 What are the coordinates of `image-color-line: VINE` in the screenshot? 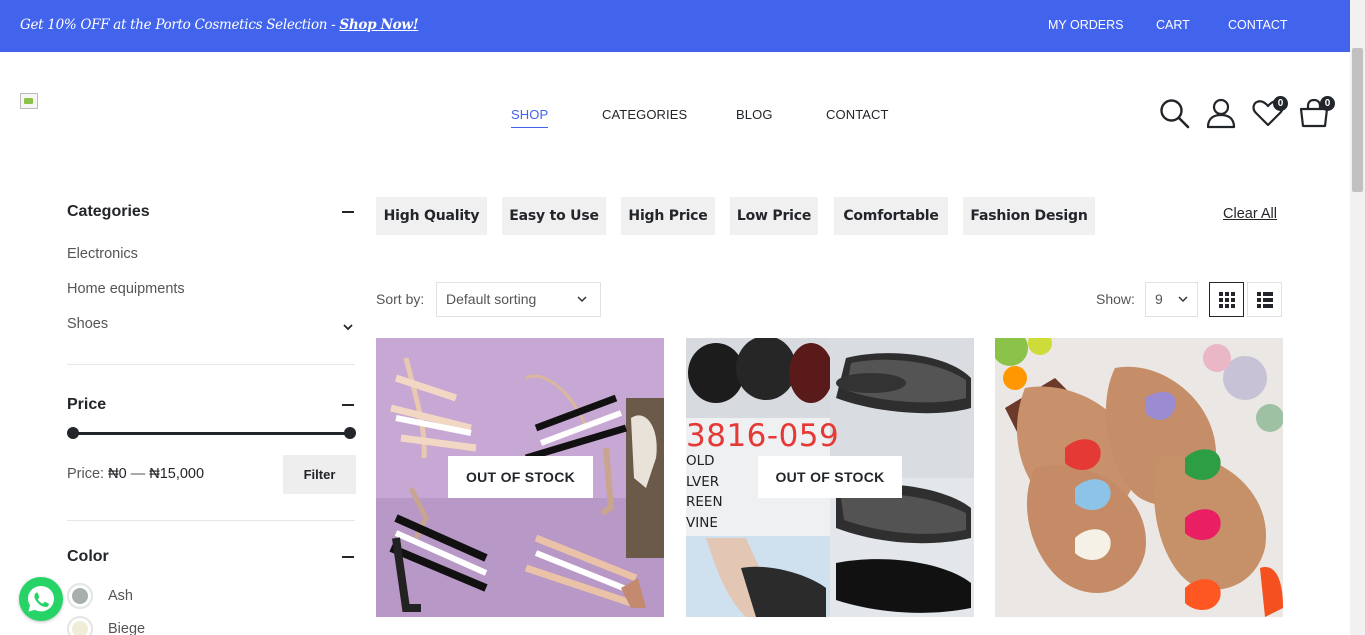 It's located at (702, 522).